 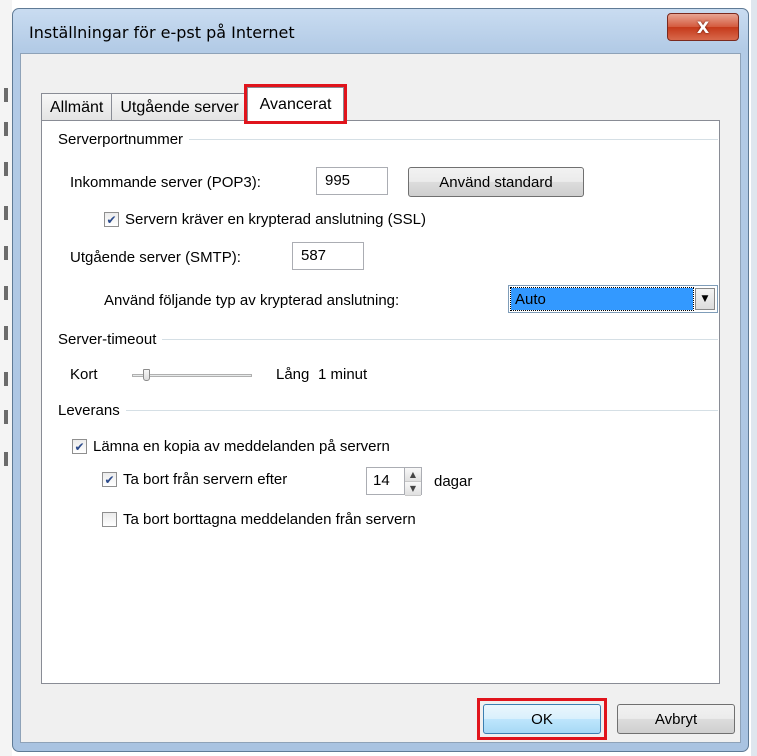 I want to click on tab-strip: Allmänt Utgående server Avancerat, so click(x=194, y=104).